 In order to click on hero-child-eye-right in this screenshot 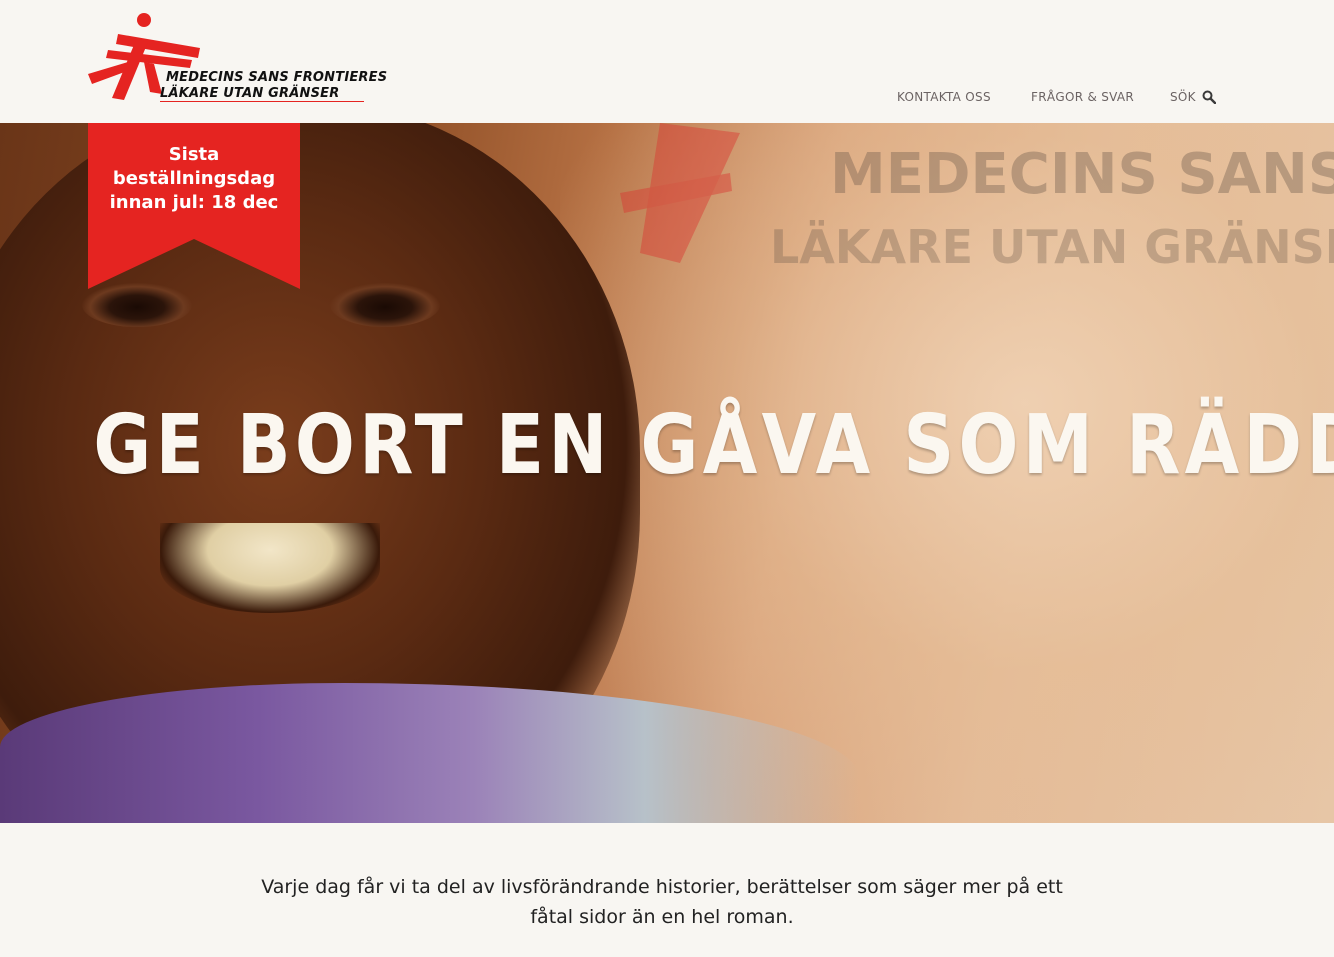, I will do `click(385, 305)`.